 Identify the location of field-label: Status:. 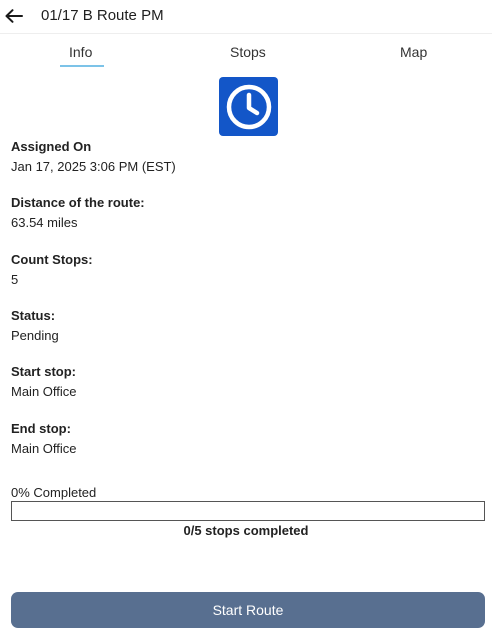
(33, 315).